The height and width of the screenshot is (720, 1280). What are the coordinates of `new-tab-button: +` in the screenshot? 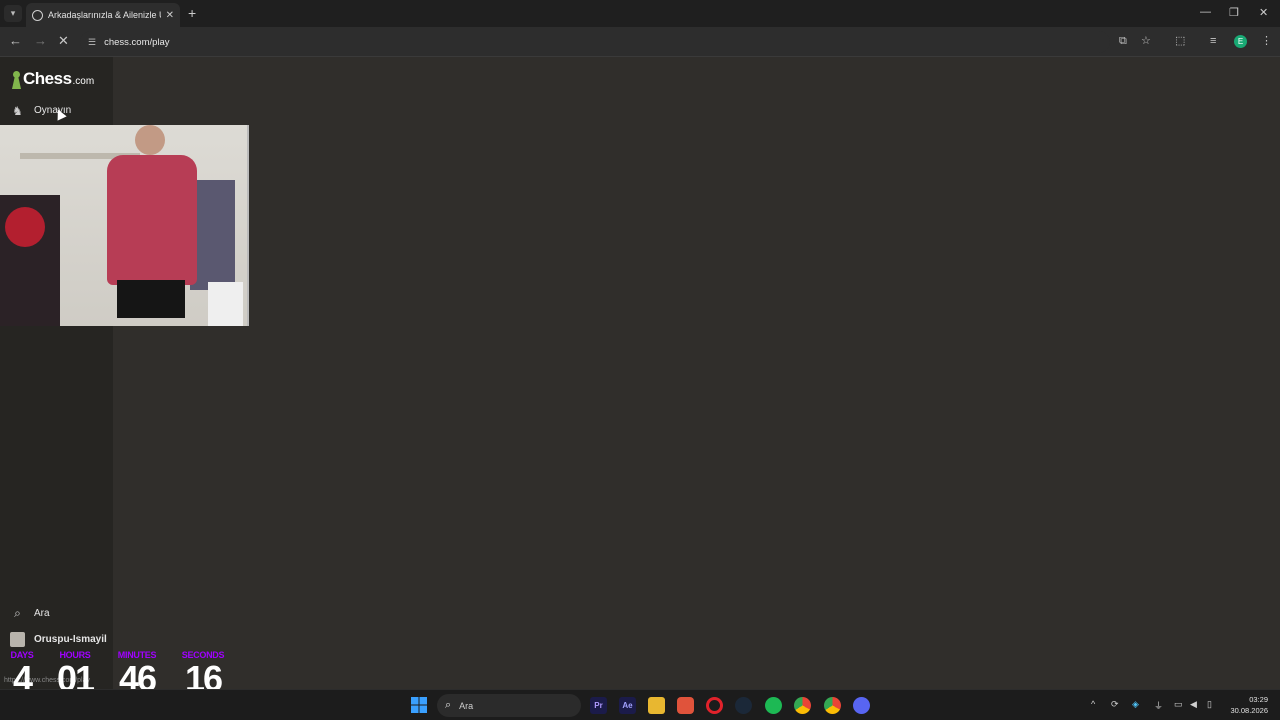 It's located at (192, 13).